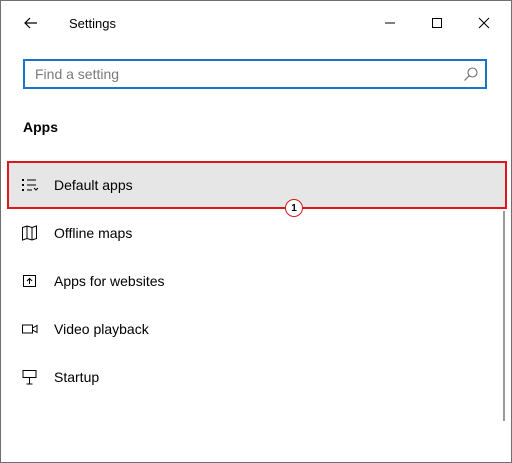  What do you see at coordinates (93, 185) in the screenshot?
I see `nav-item-label: Default apps` at bounding box center [93, 185].